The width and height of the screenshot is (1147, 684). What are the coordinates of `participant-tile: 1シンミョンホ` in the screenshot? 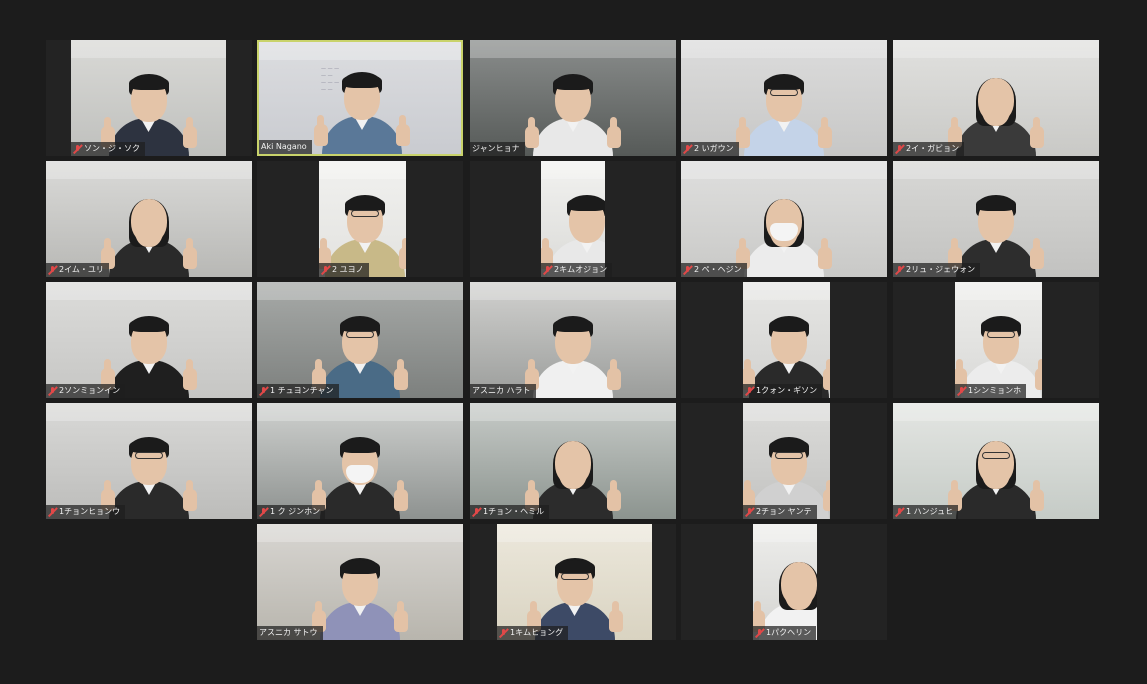 It's located at (996, 340).